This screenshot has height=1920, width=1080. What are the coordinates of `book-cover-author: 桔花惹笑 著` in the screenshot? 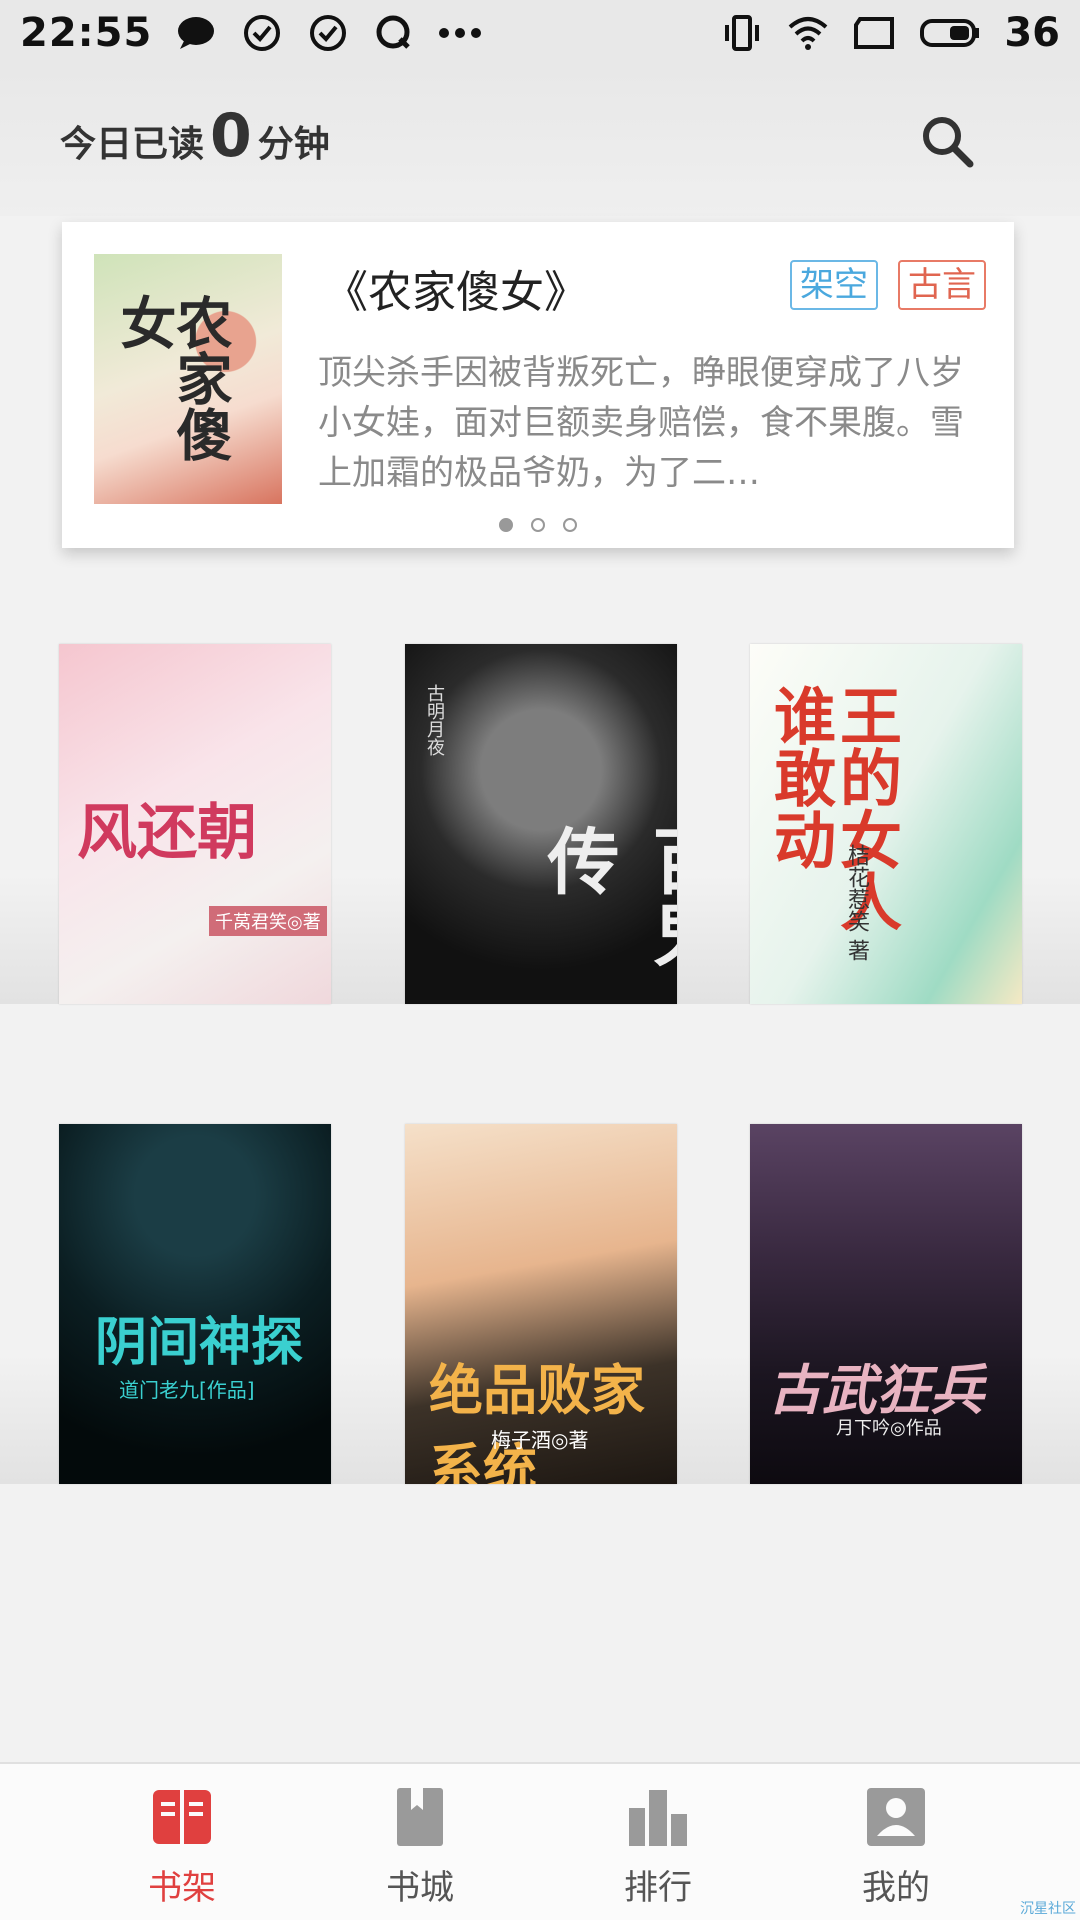 It's located at (856, 902).